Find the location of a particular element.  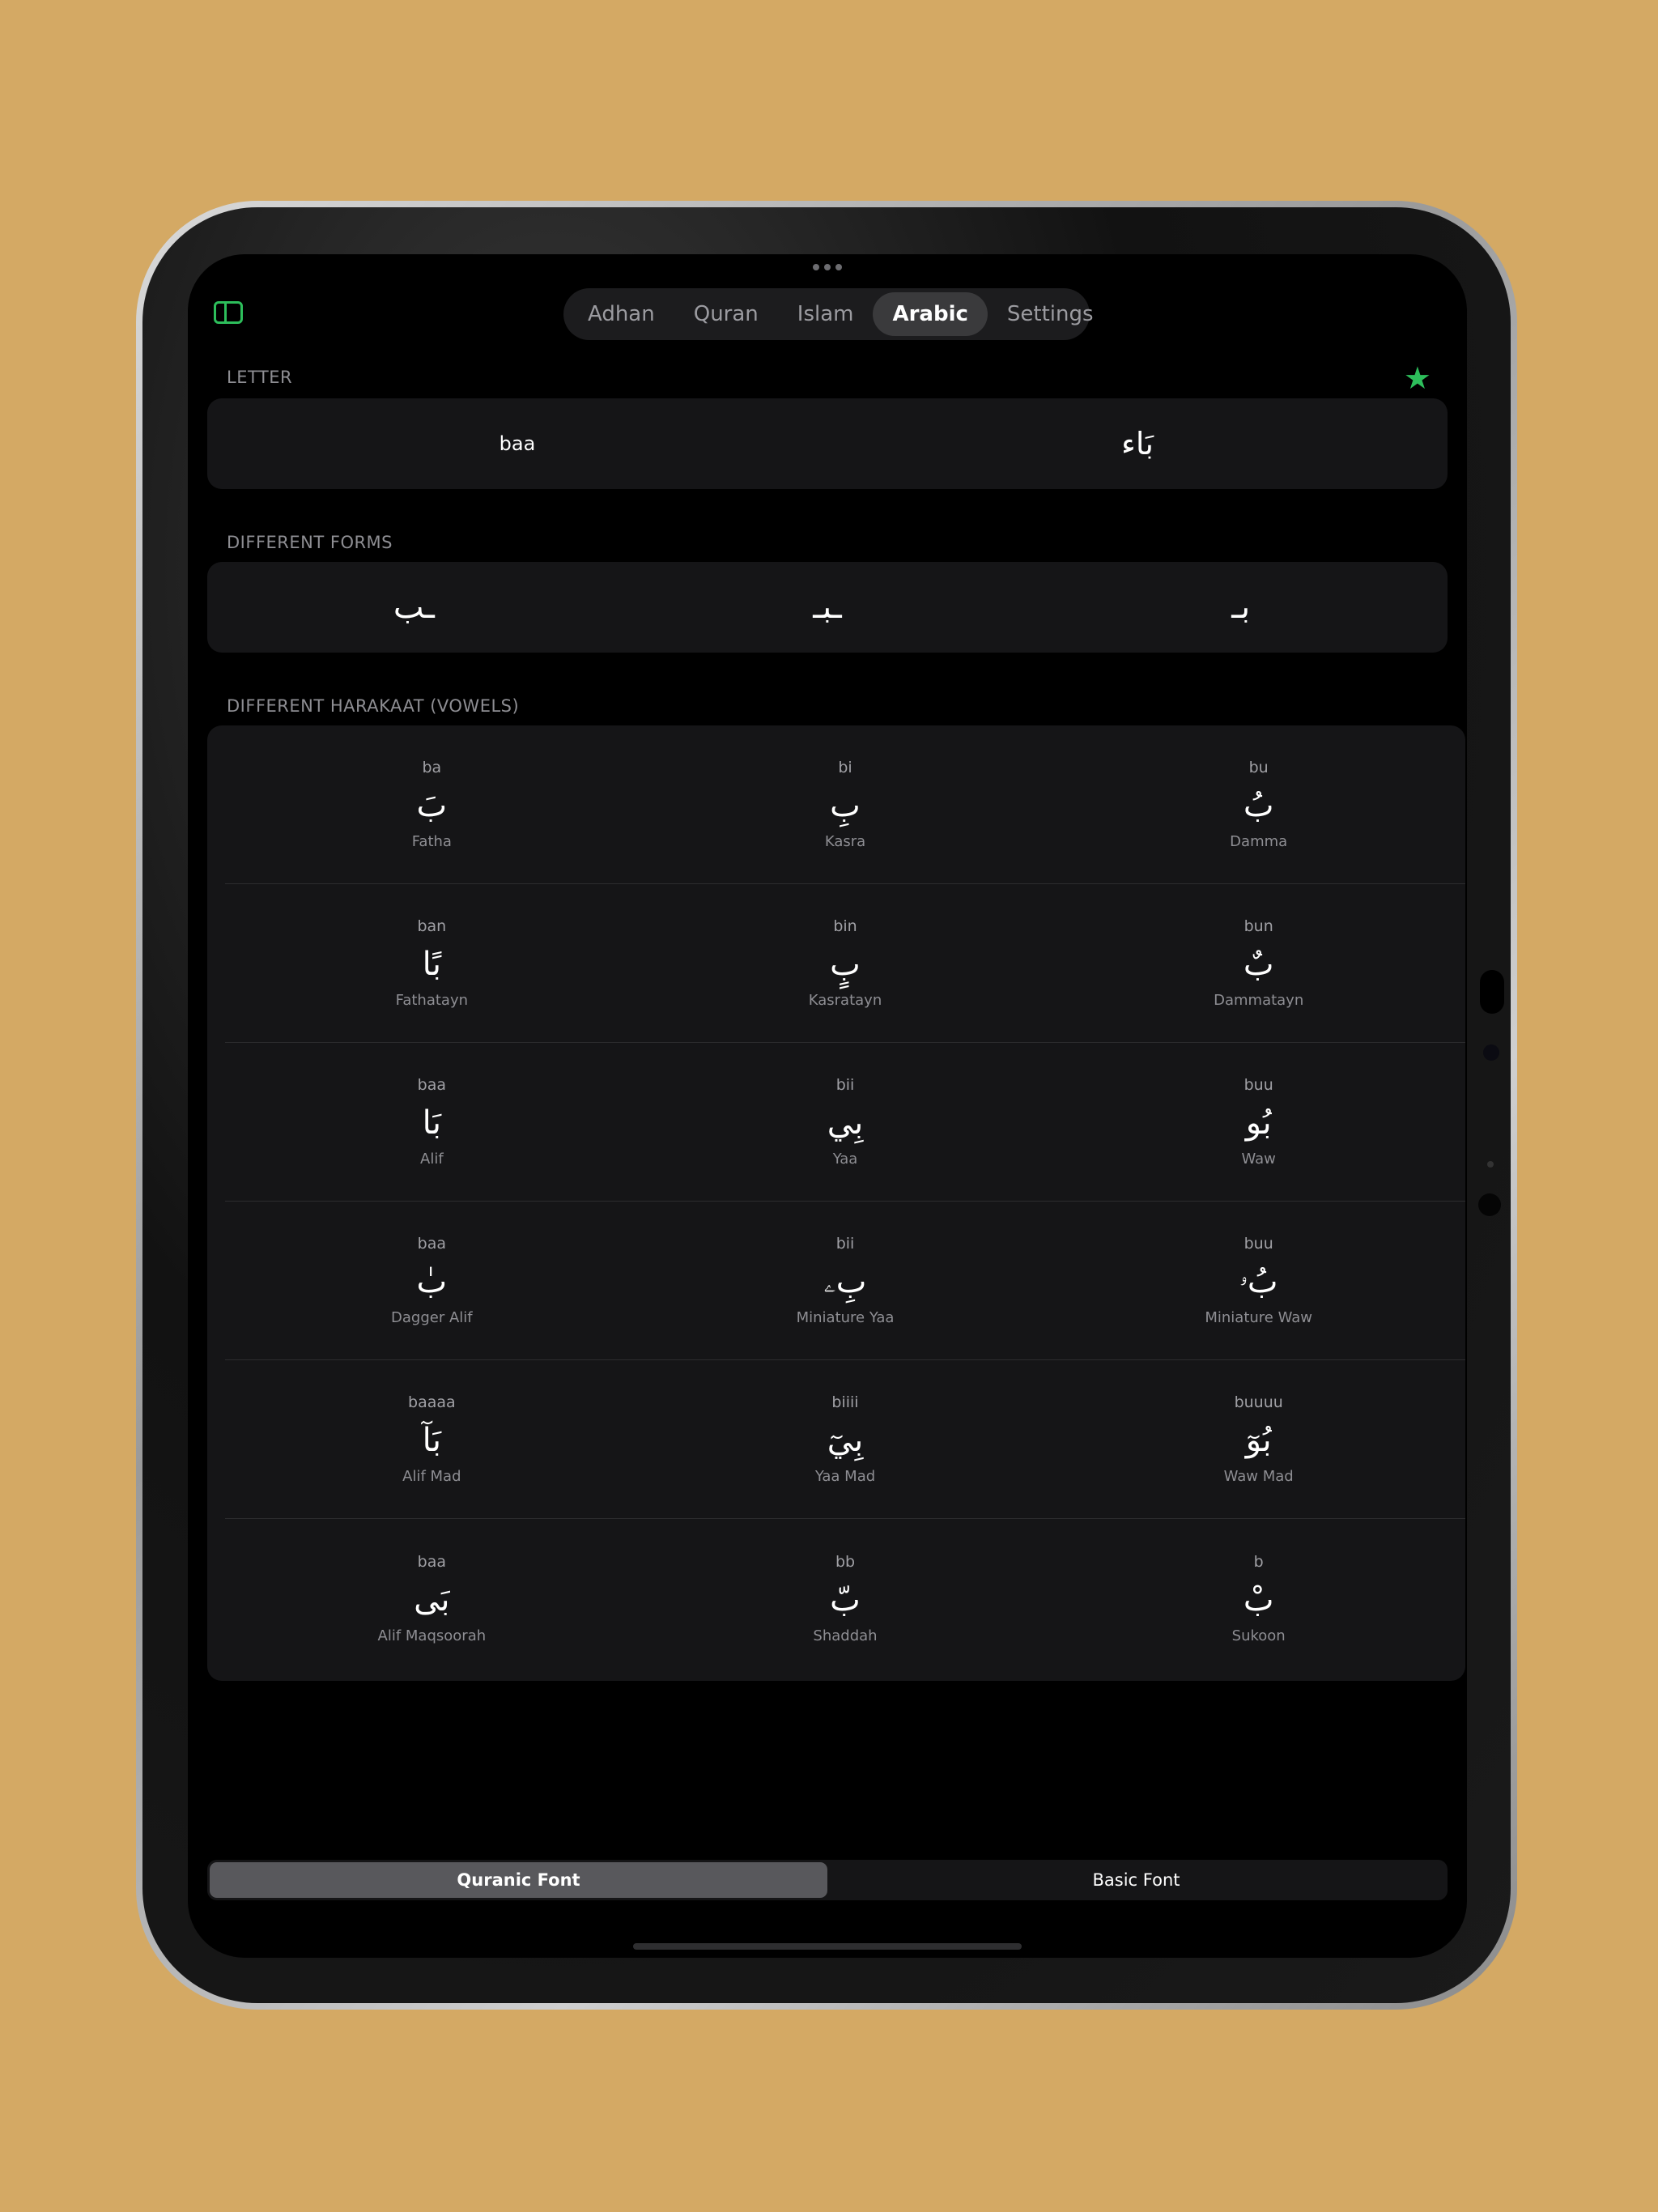

harakah-name: Fathatayn is located at coordinates (432, 1001).